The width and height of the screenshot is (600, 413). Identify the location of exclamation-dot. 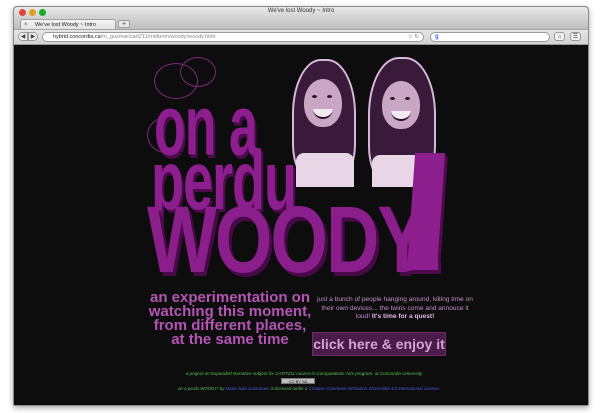
(423, 264).